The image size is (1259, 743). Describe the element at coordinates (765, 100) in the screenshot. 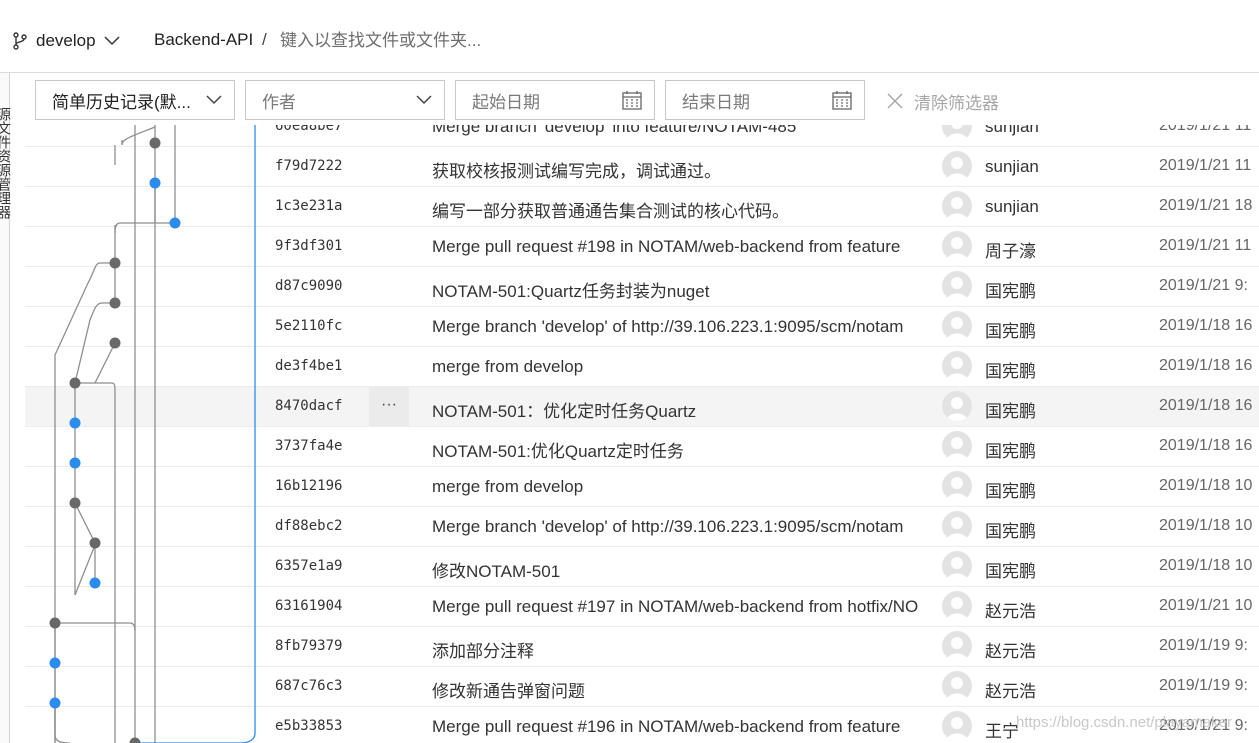

I see `end-date-picker: 结束日期` at that location.